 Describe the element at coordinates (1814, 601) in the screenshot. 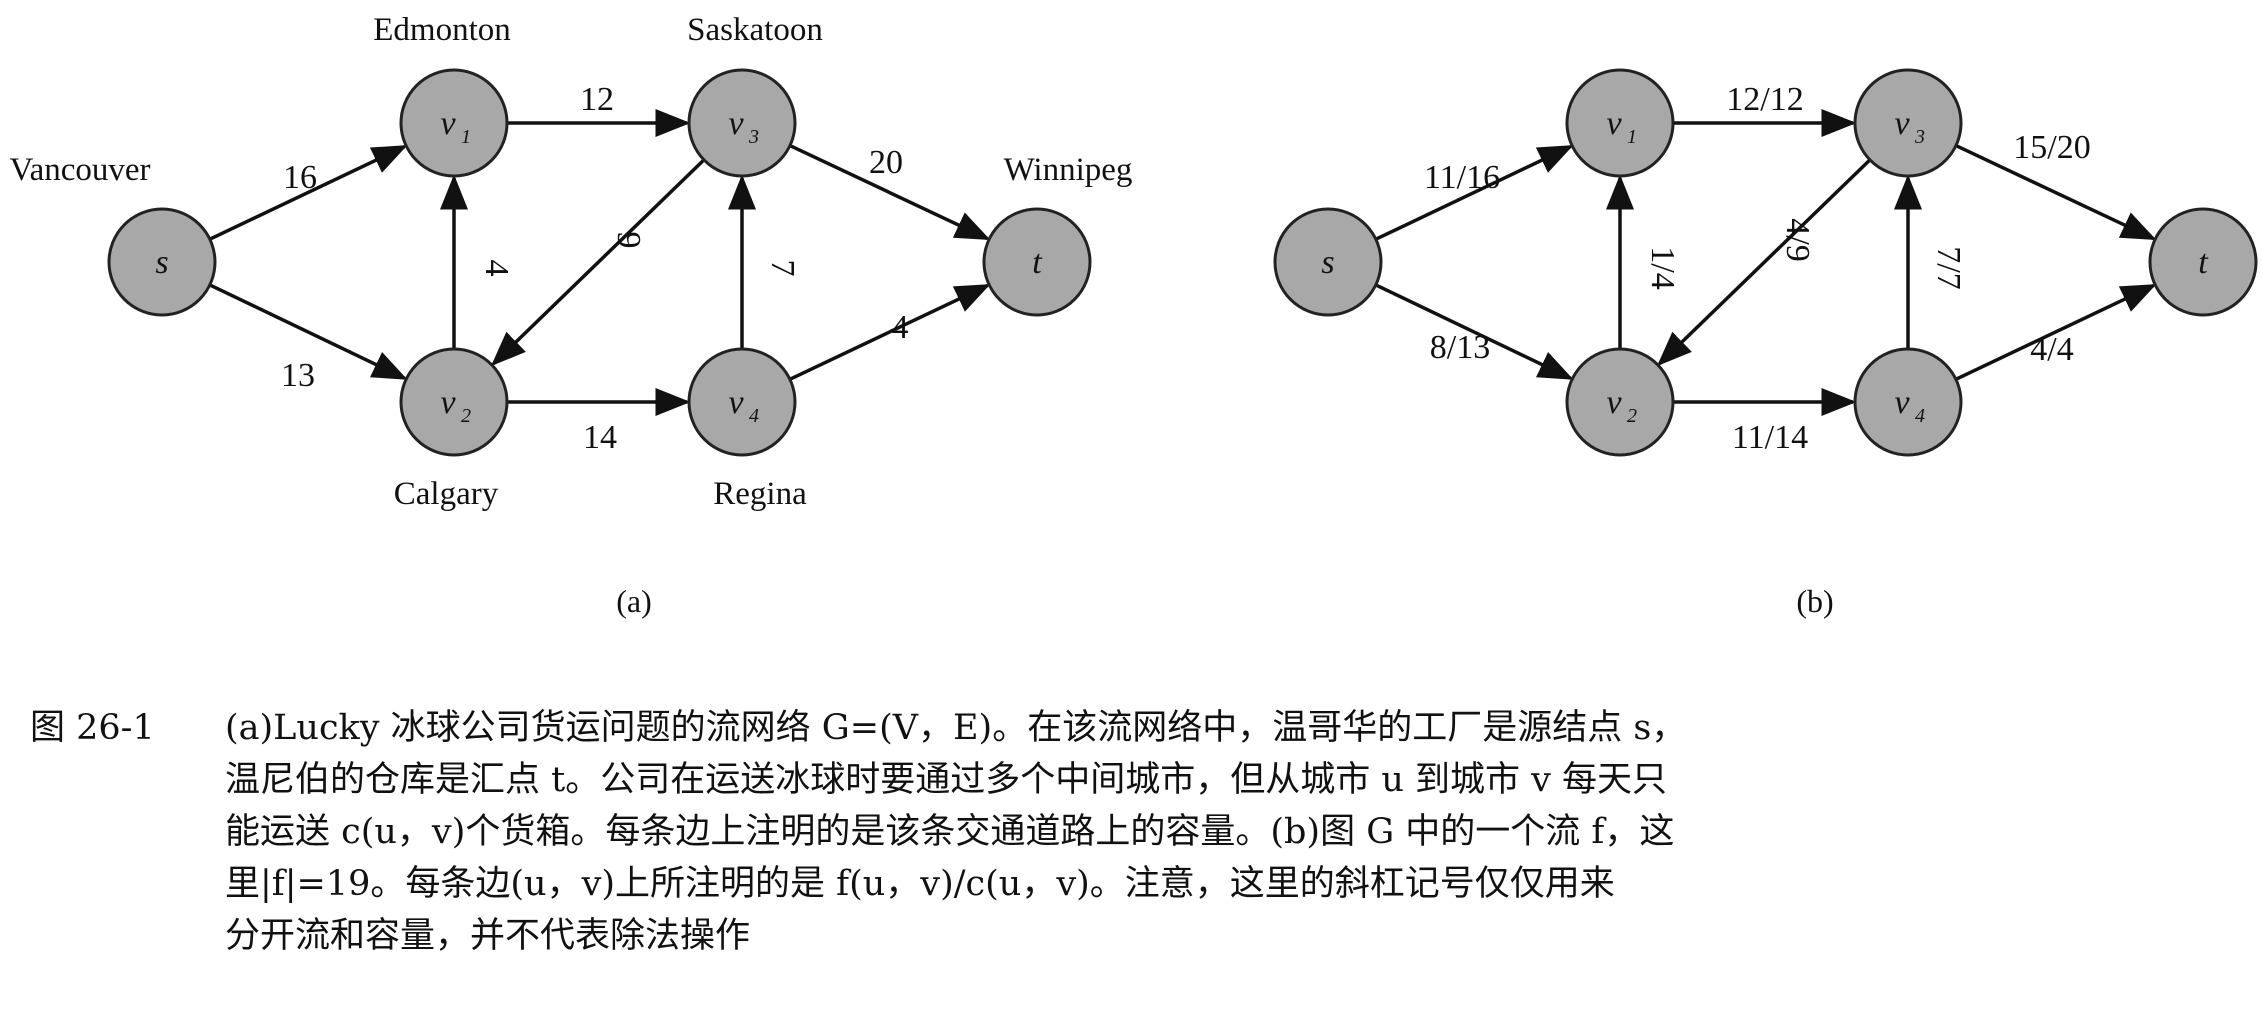

I see `panel-label-b: (b)` at that location.